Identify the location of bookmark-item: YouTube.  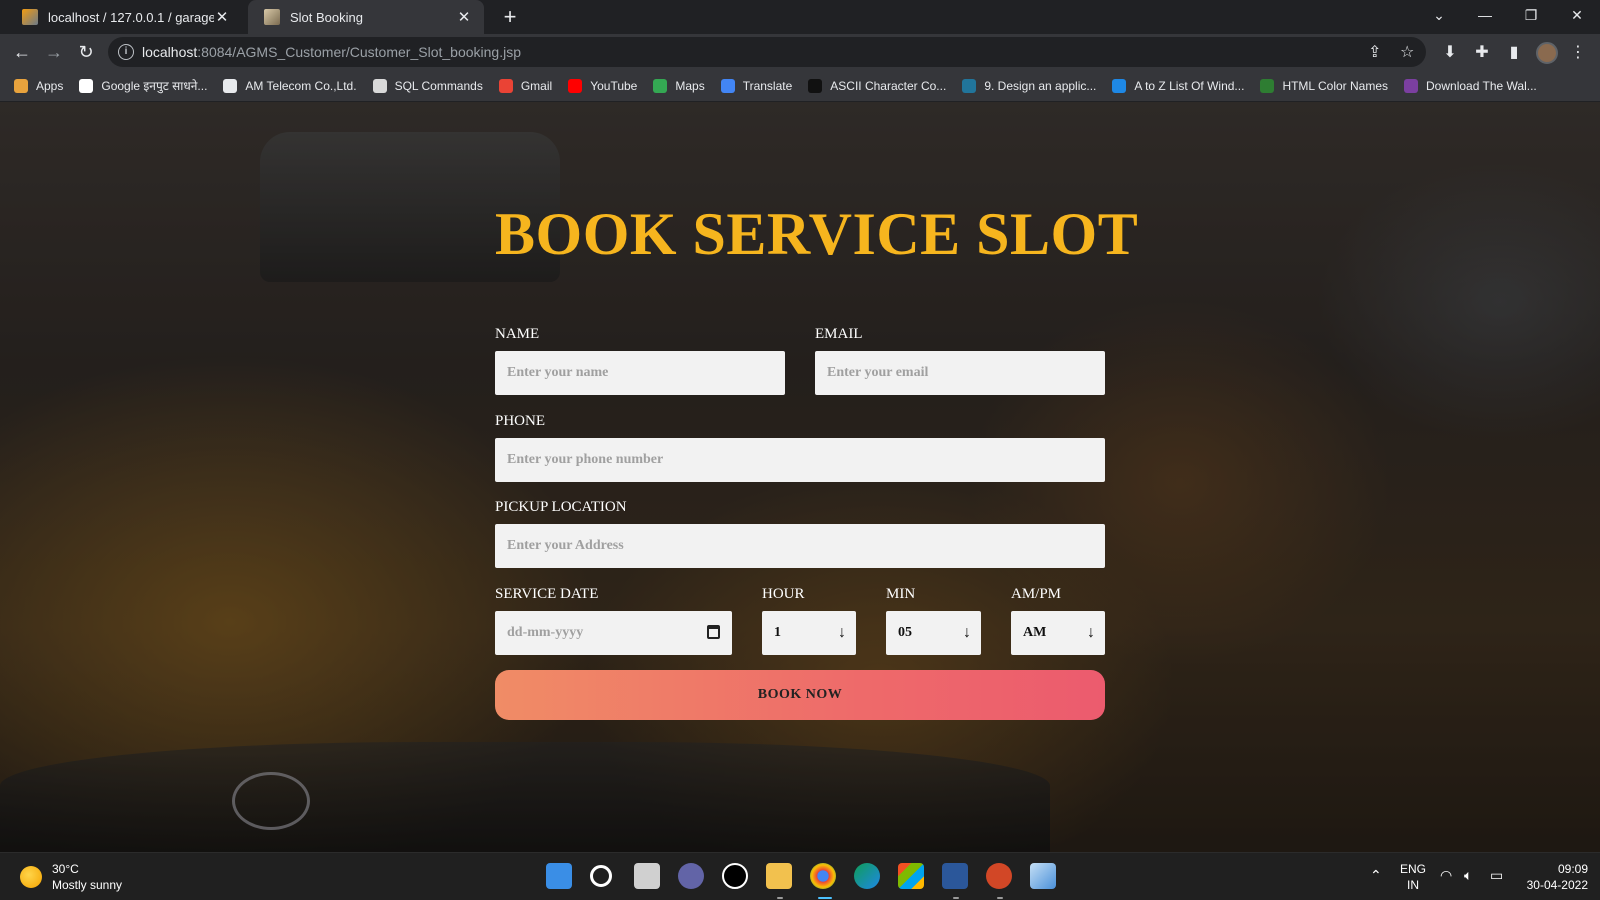
(603, 85).